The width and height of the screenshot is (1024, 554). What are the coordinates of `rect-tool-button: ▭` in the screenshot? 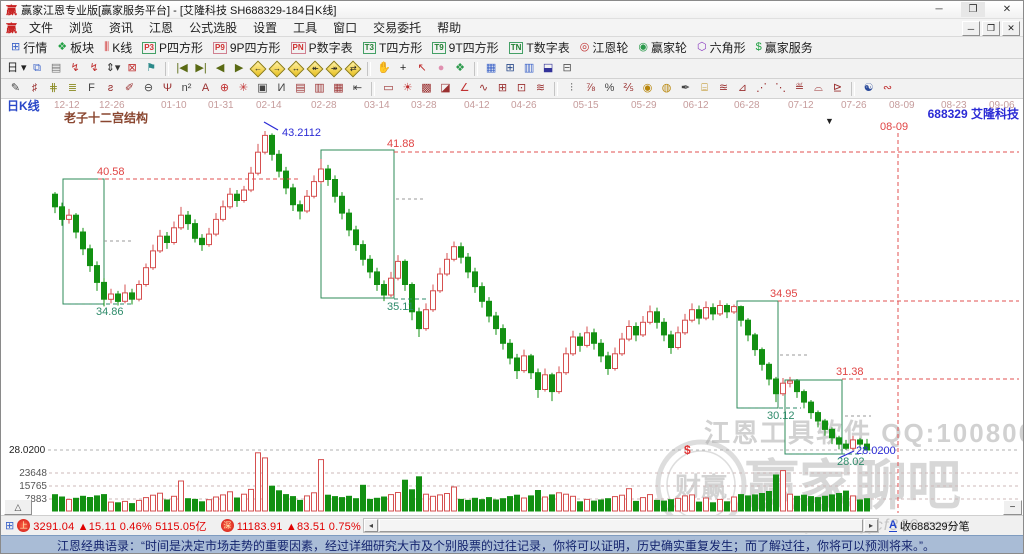 It's located at (388, 89).